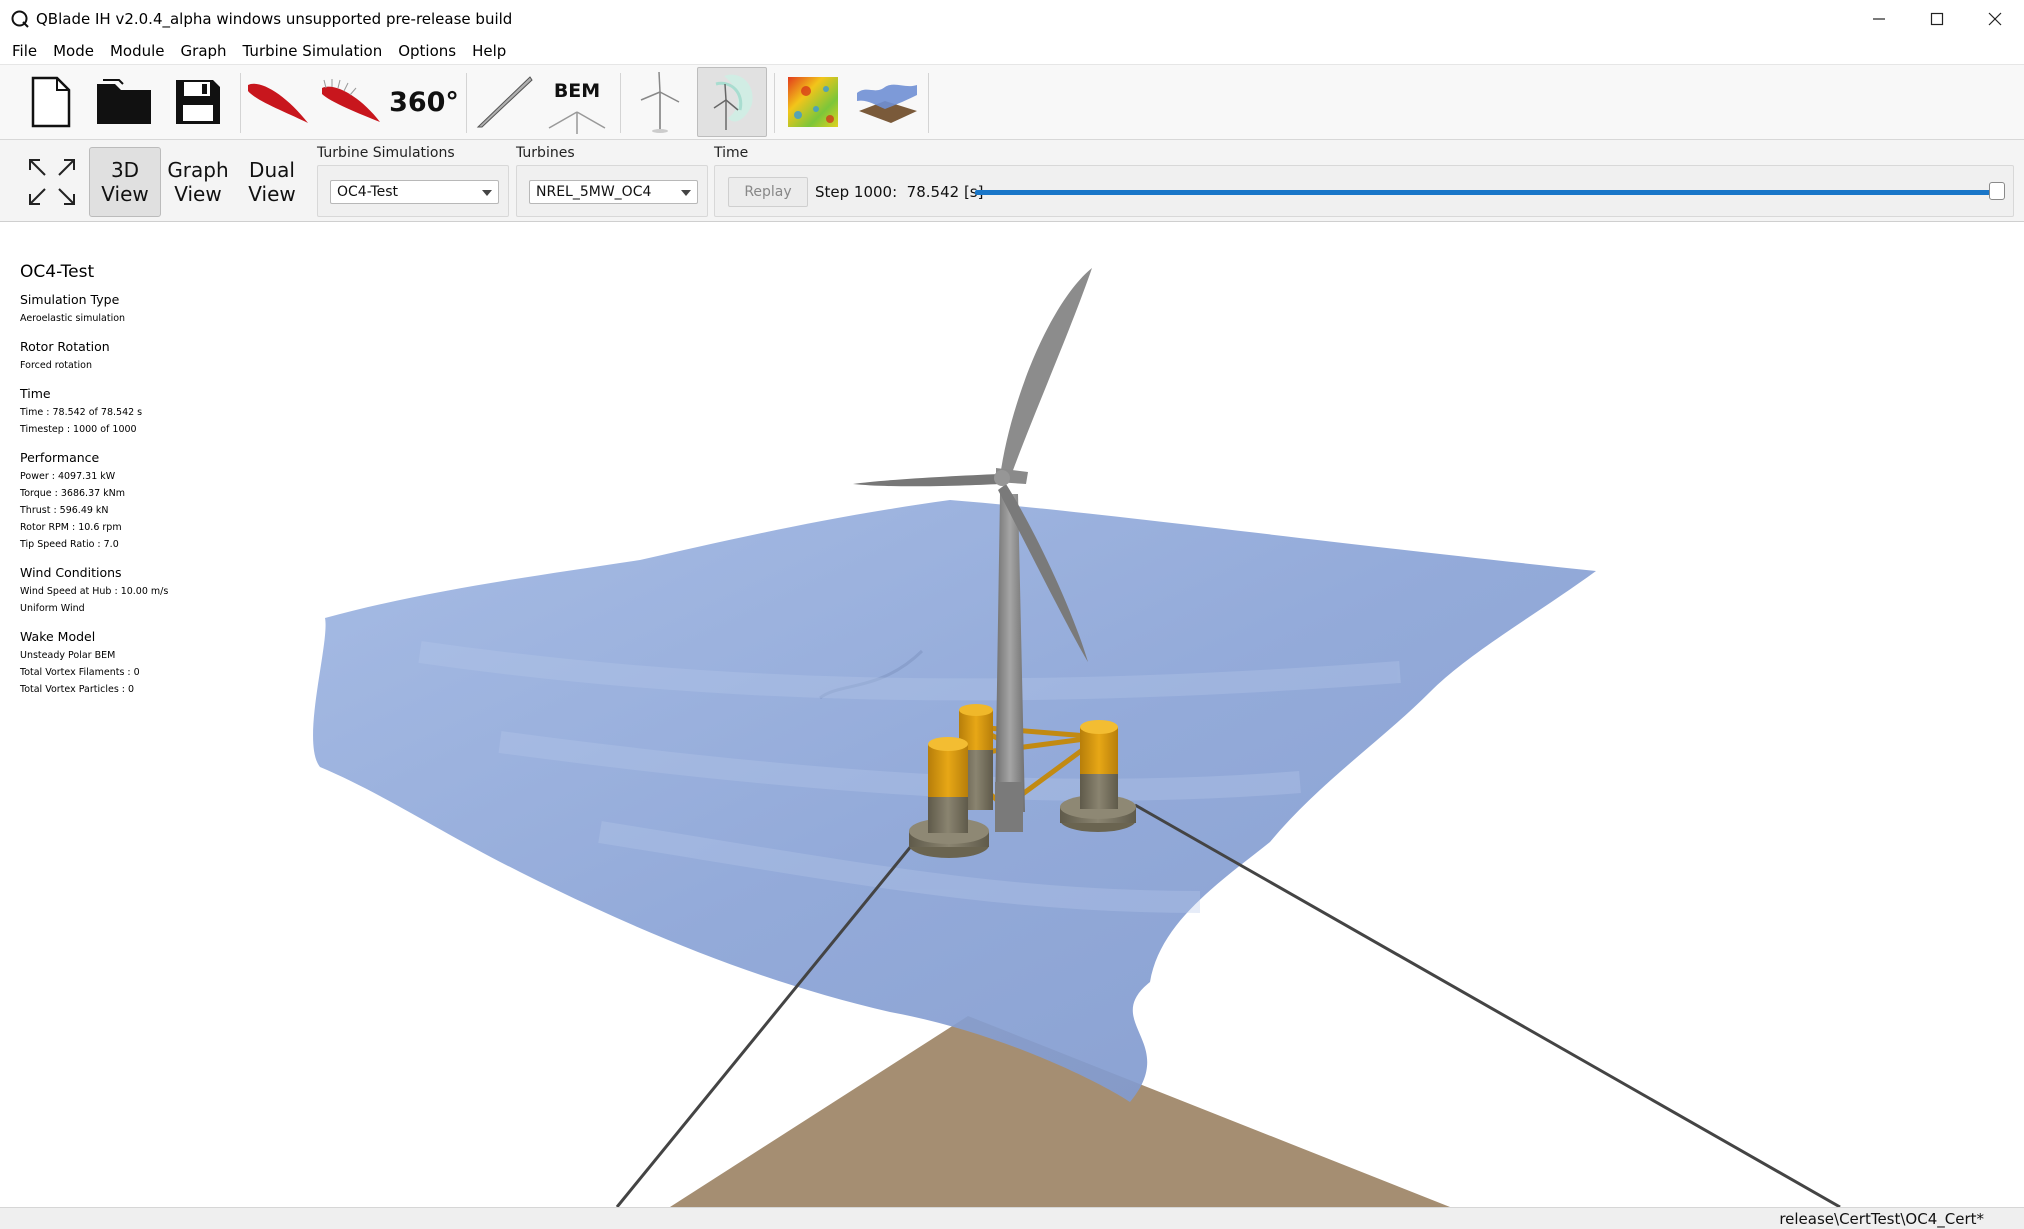  Describe the element at coordinates (57, 272) in the screenshot. I see `simulation-name: OC4-Test` at that location.